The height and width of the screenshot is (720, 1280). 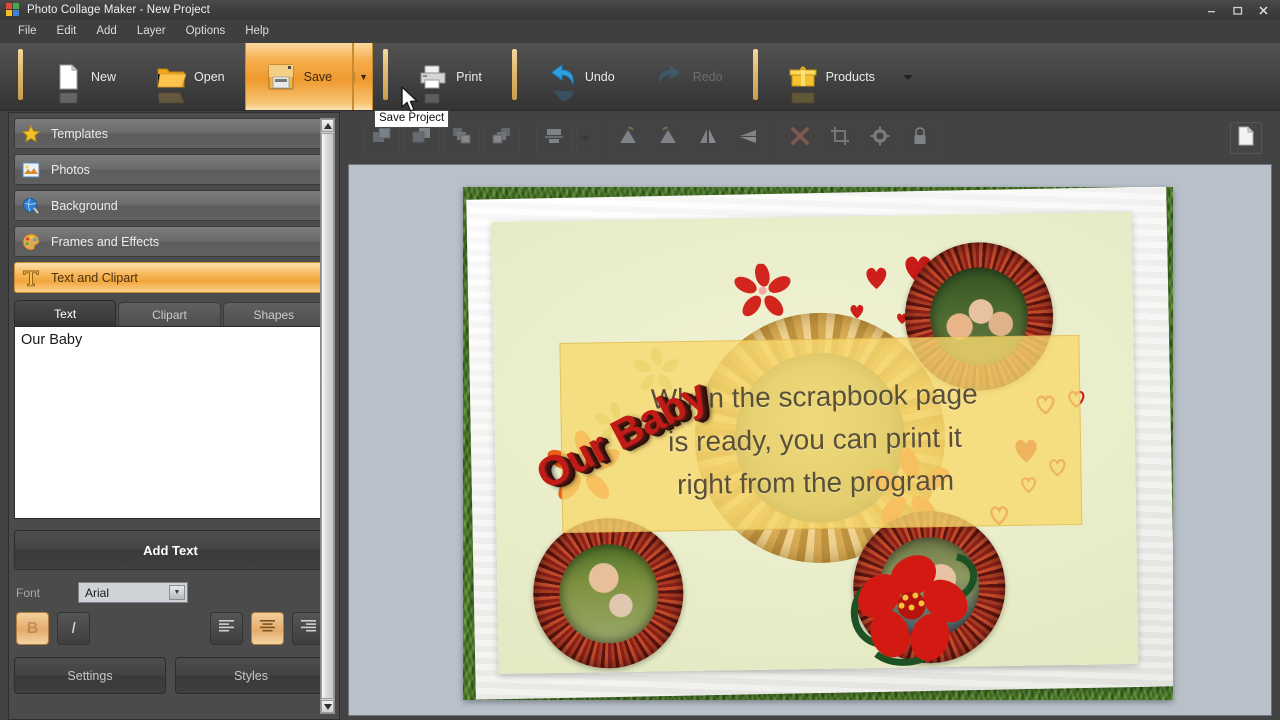 I want to click on align-dropdown-button, so click(x=585, y=138).